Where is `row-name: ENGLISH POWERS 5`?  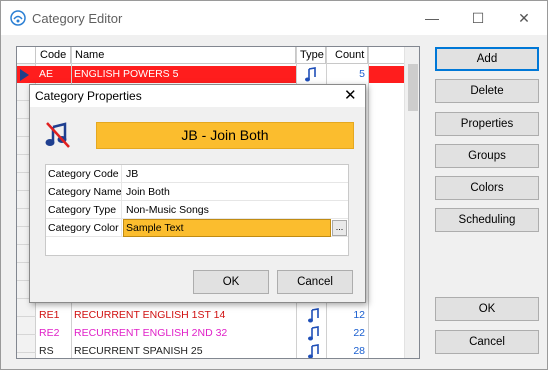 row-name: ENGLISH POWERS 5 is located at coordinates (126, 74).